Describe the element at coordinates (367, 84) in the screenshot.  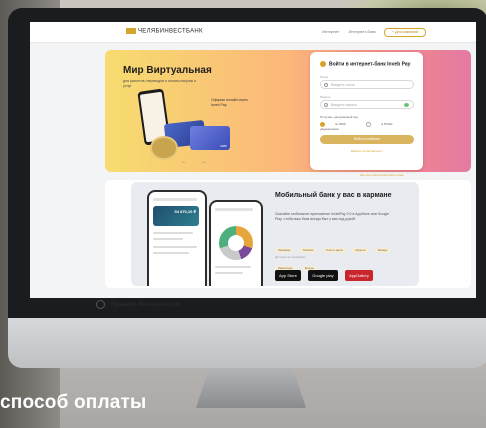
I see `login-field: Введите логин` at that location.